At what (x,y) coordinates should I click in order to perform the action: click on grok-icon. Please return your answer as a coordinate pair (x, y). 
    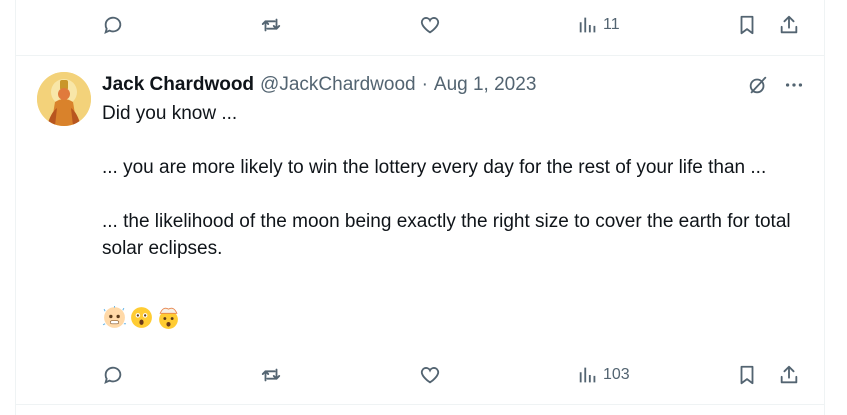
    Looking at the image, I should click on (758, 85).